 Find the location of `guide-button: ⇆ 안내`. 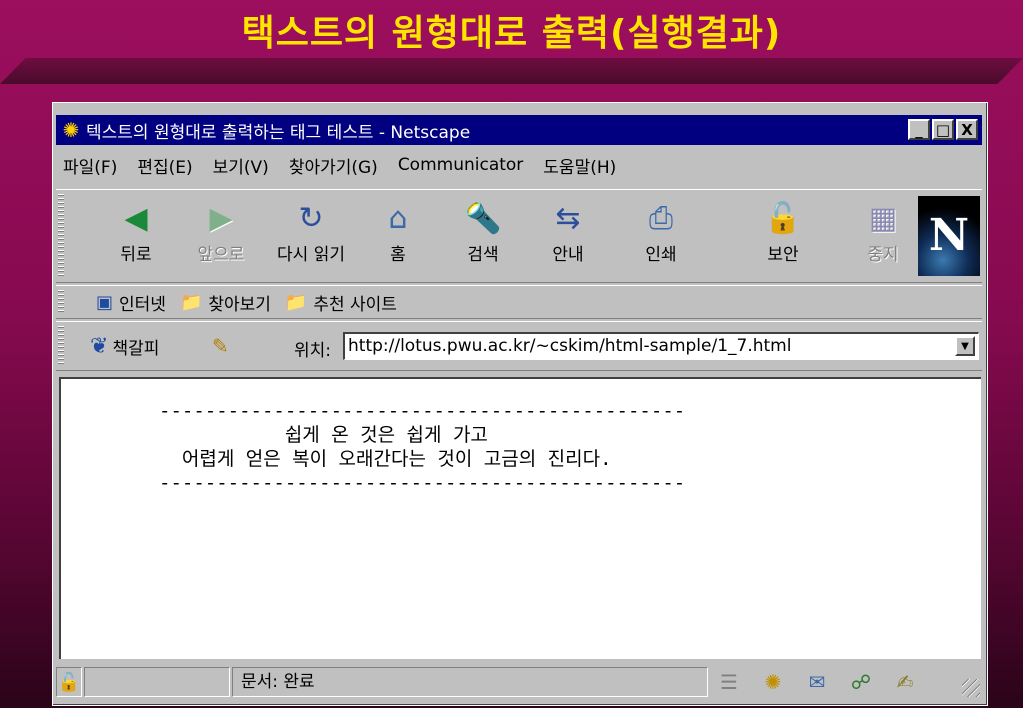

guide-button: ⇆ 안내 is located at coordinates (568, 237).